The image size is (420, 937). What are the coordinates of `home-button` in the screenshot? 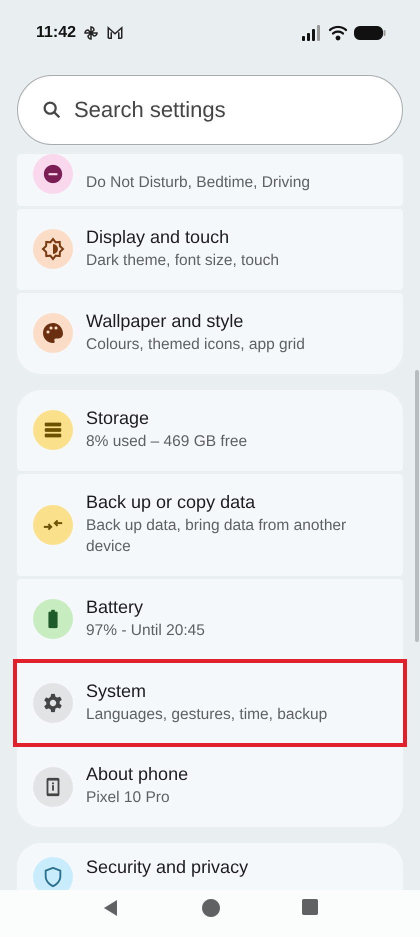 It's located at (211, 908).